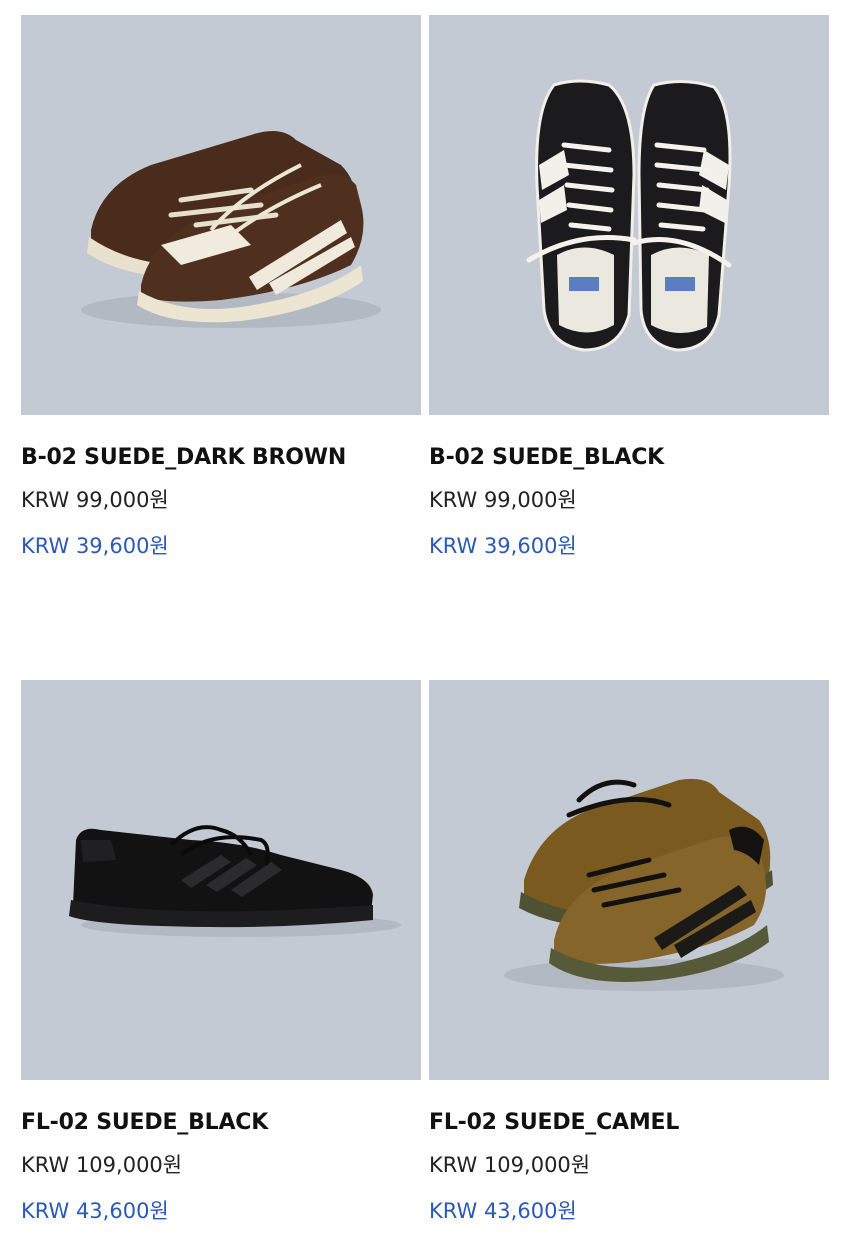 This screenshot has height=1258, width=850. Describe the element at coordinates (221, 457) in the screenshot. I see `product-name: B-02 SUEDE_DARK BROWN` at that location.